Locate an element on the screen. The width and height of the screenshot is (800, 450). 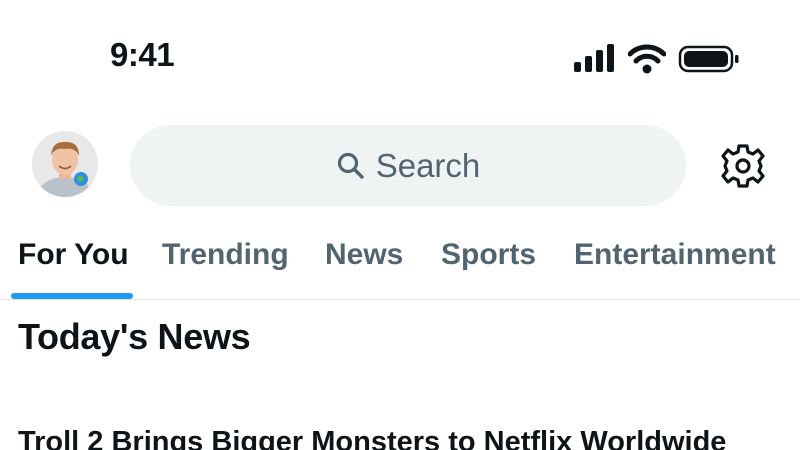
tab-trending: Trending is located at coordinates (225, 255).